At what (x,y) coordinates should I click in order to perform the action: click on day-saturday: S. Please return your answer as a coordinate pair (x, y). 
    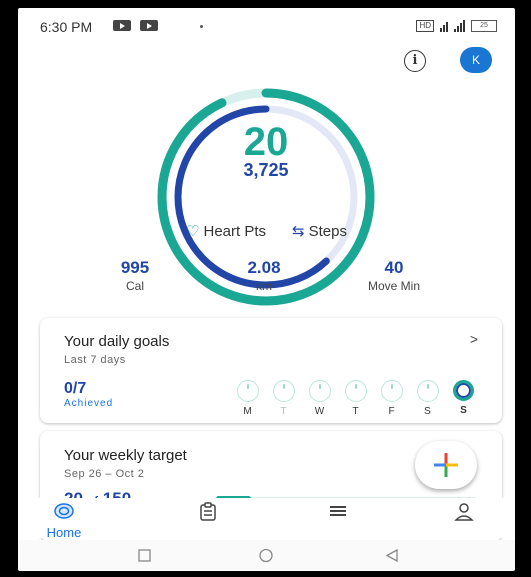
    Looking at the image, I should click on (427, 398).